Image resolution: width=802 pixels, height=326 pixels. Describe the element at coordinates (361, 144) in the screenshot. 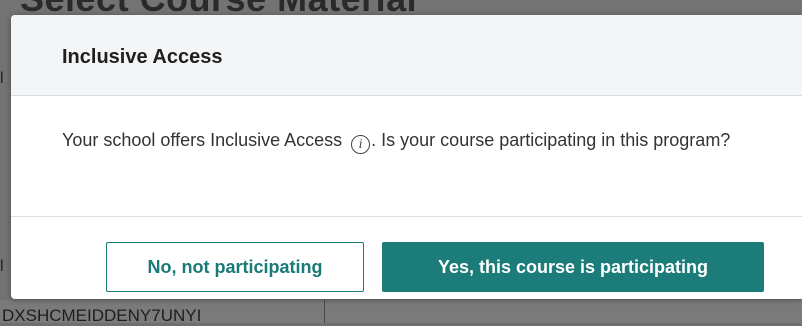

I see `info-icon: i` at that location.